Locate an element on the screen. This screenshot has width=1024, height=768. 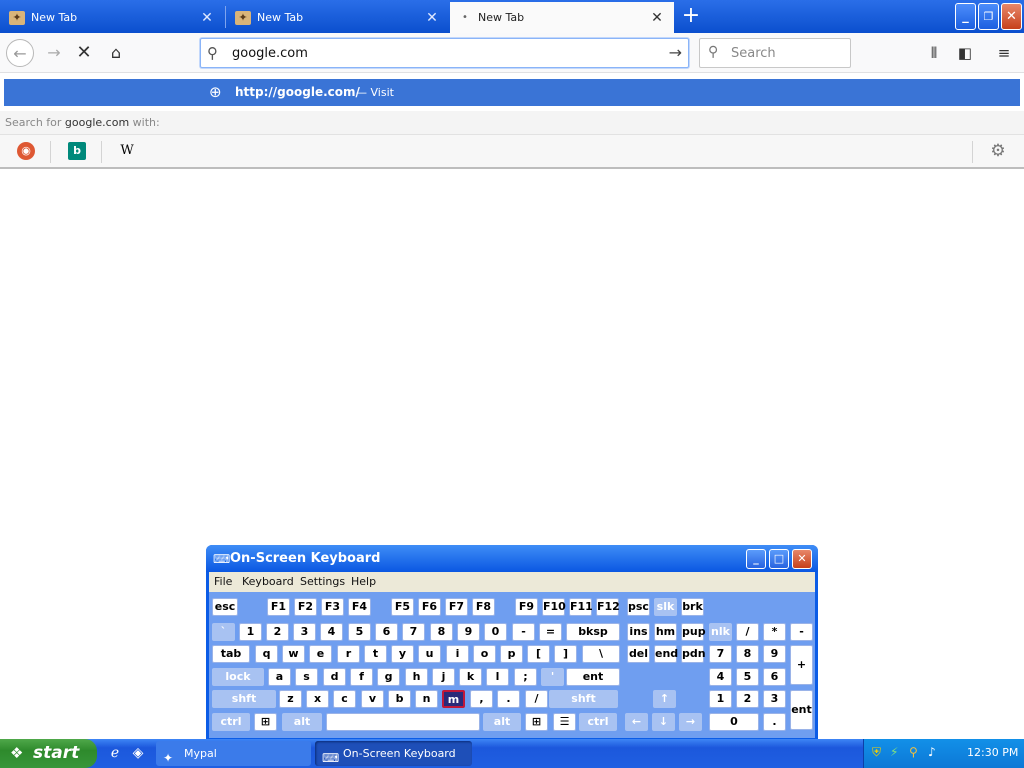
osk-key-u8595: ↓ is located at coordinates (663, 722).